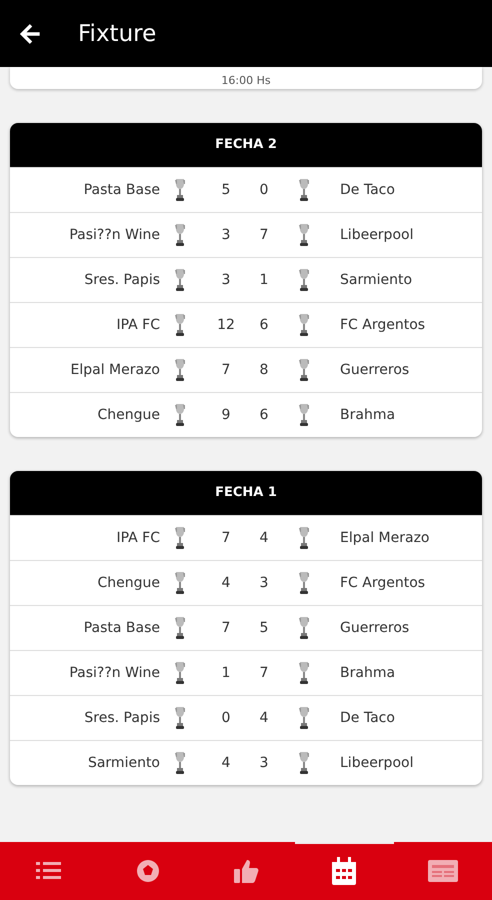 Image resolution: width=492 pixels, height=900 pixels. I want to click on screen-title: Fixture, so click(117, 33).